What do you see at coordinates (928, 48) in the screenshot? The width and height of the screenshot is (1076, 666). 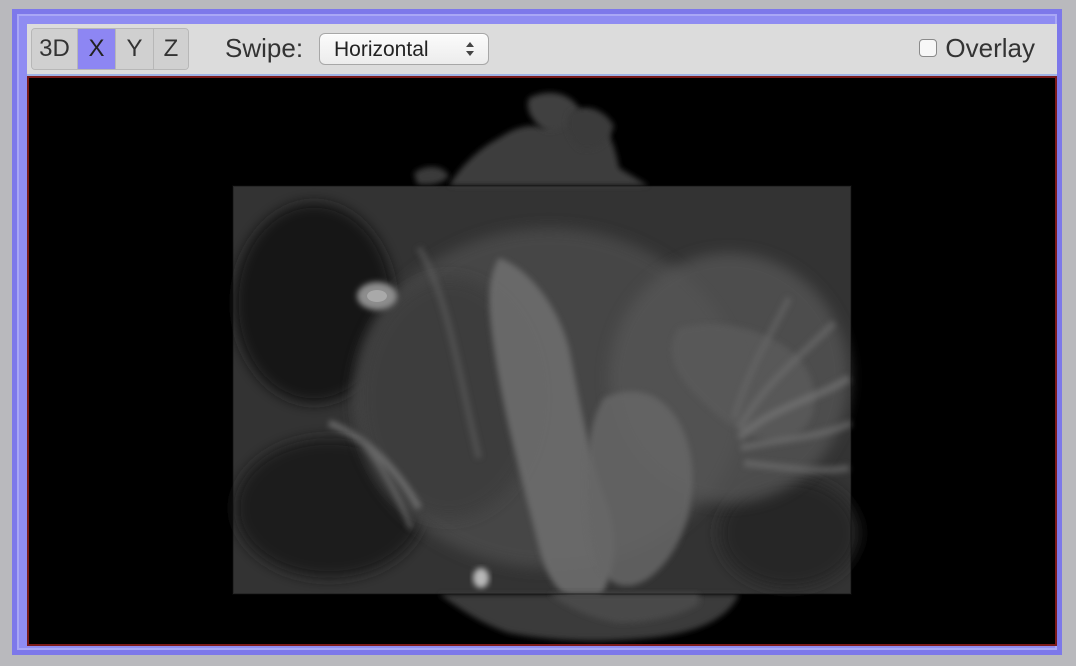 I see `overlay-checkbox` at bounding box center [928, 48].